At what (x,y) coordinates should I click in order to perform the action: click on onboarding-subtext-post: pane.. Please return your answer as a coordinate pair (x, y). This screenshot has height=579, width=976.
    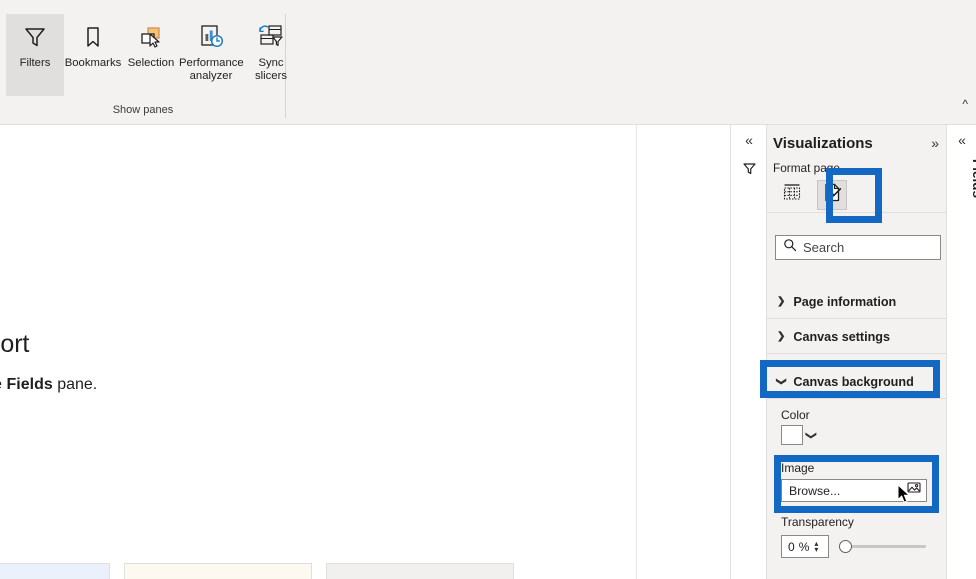
    Looking at the image, I should click on (75, 384).